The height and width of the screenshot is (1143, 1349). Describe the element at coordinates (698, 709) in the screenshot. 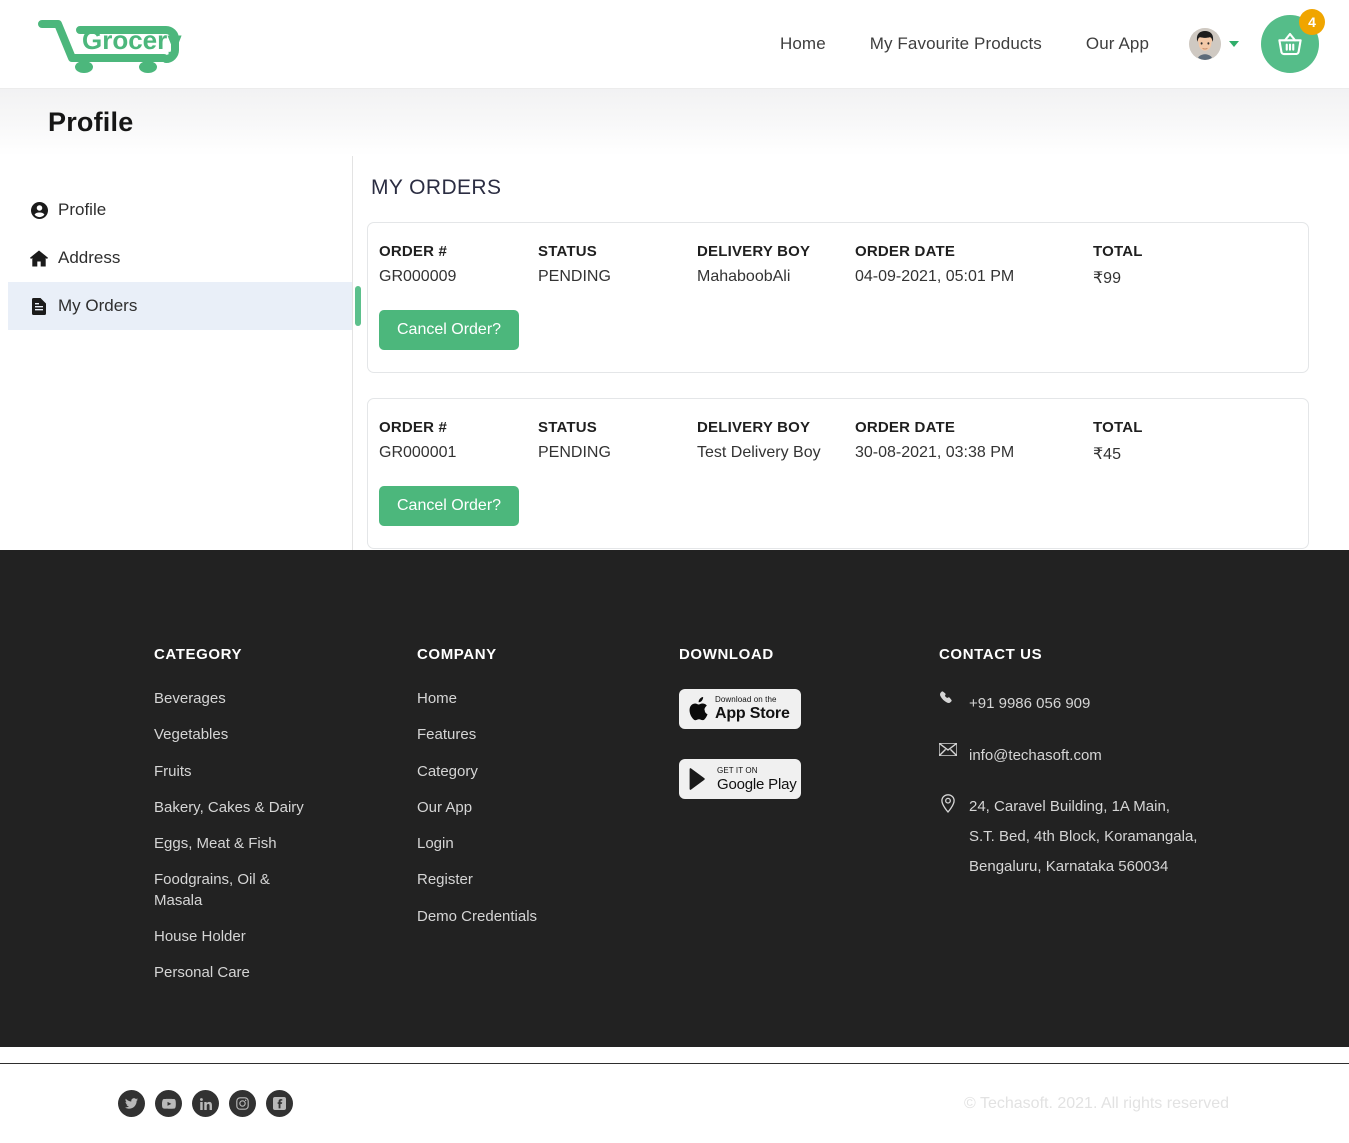

I see `apple-logo-icon` at that location.